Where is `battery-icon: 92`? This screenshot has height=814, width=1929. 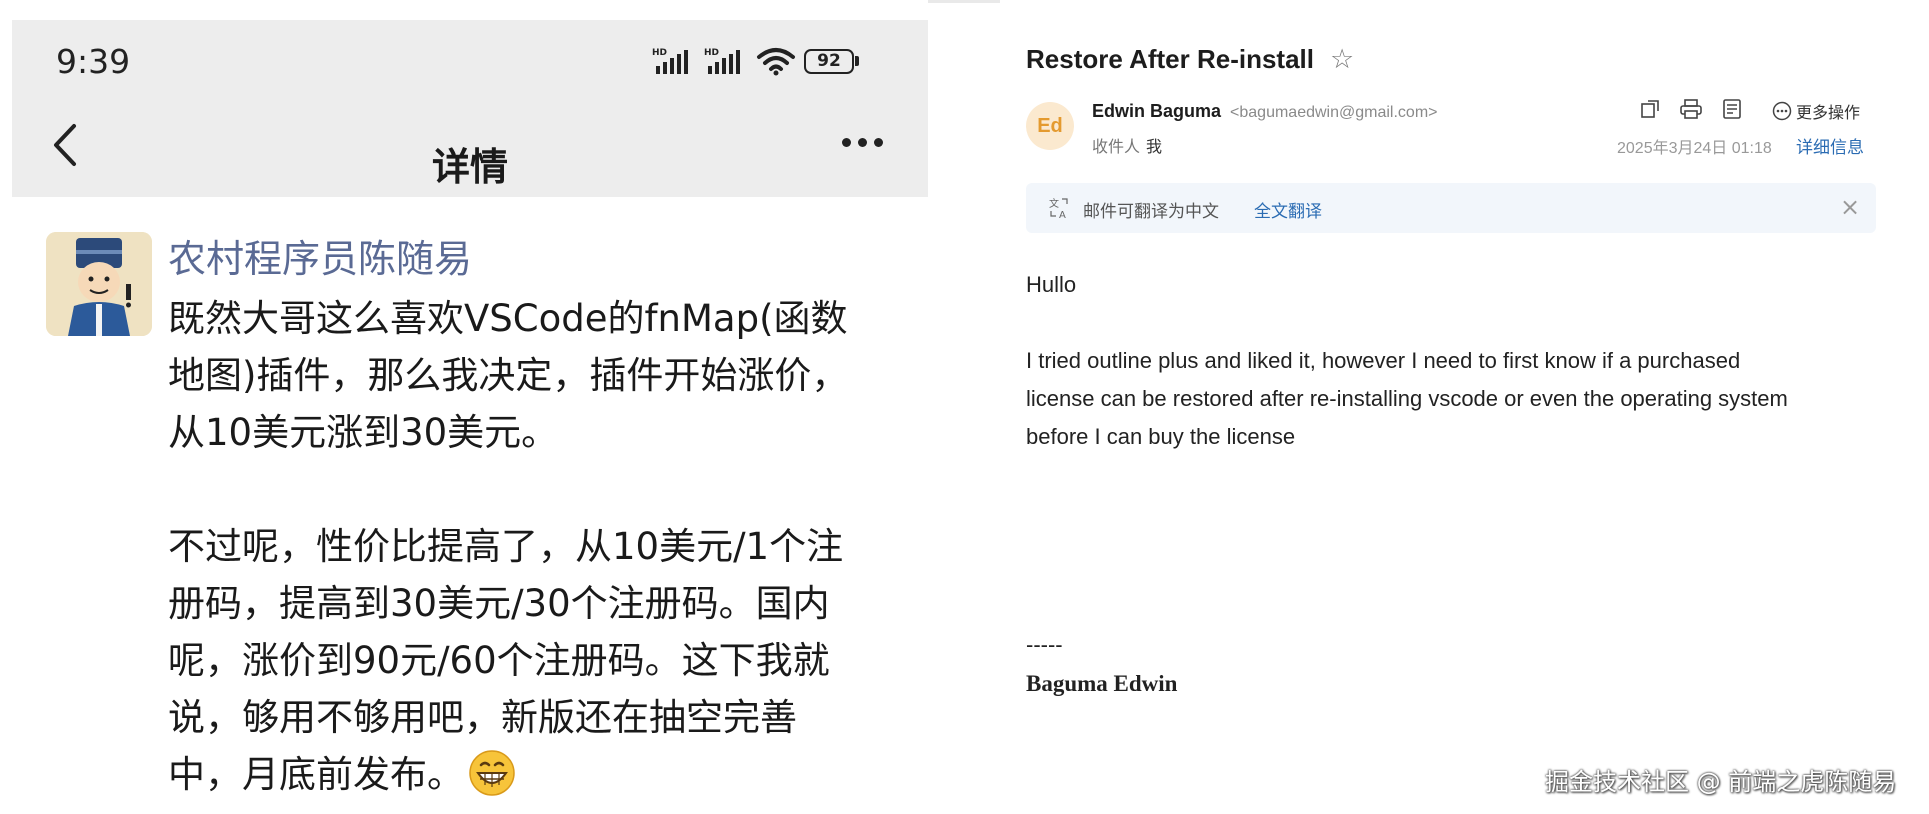 battery-icon: 92 is located at coordinates (831, 61).